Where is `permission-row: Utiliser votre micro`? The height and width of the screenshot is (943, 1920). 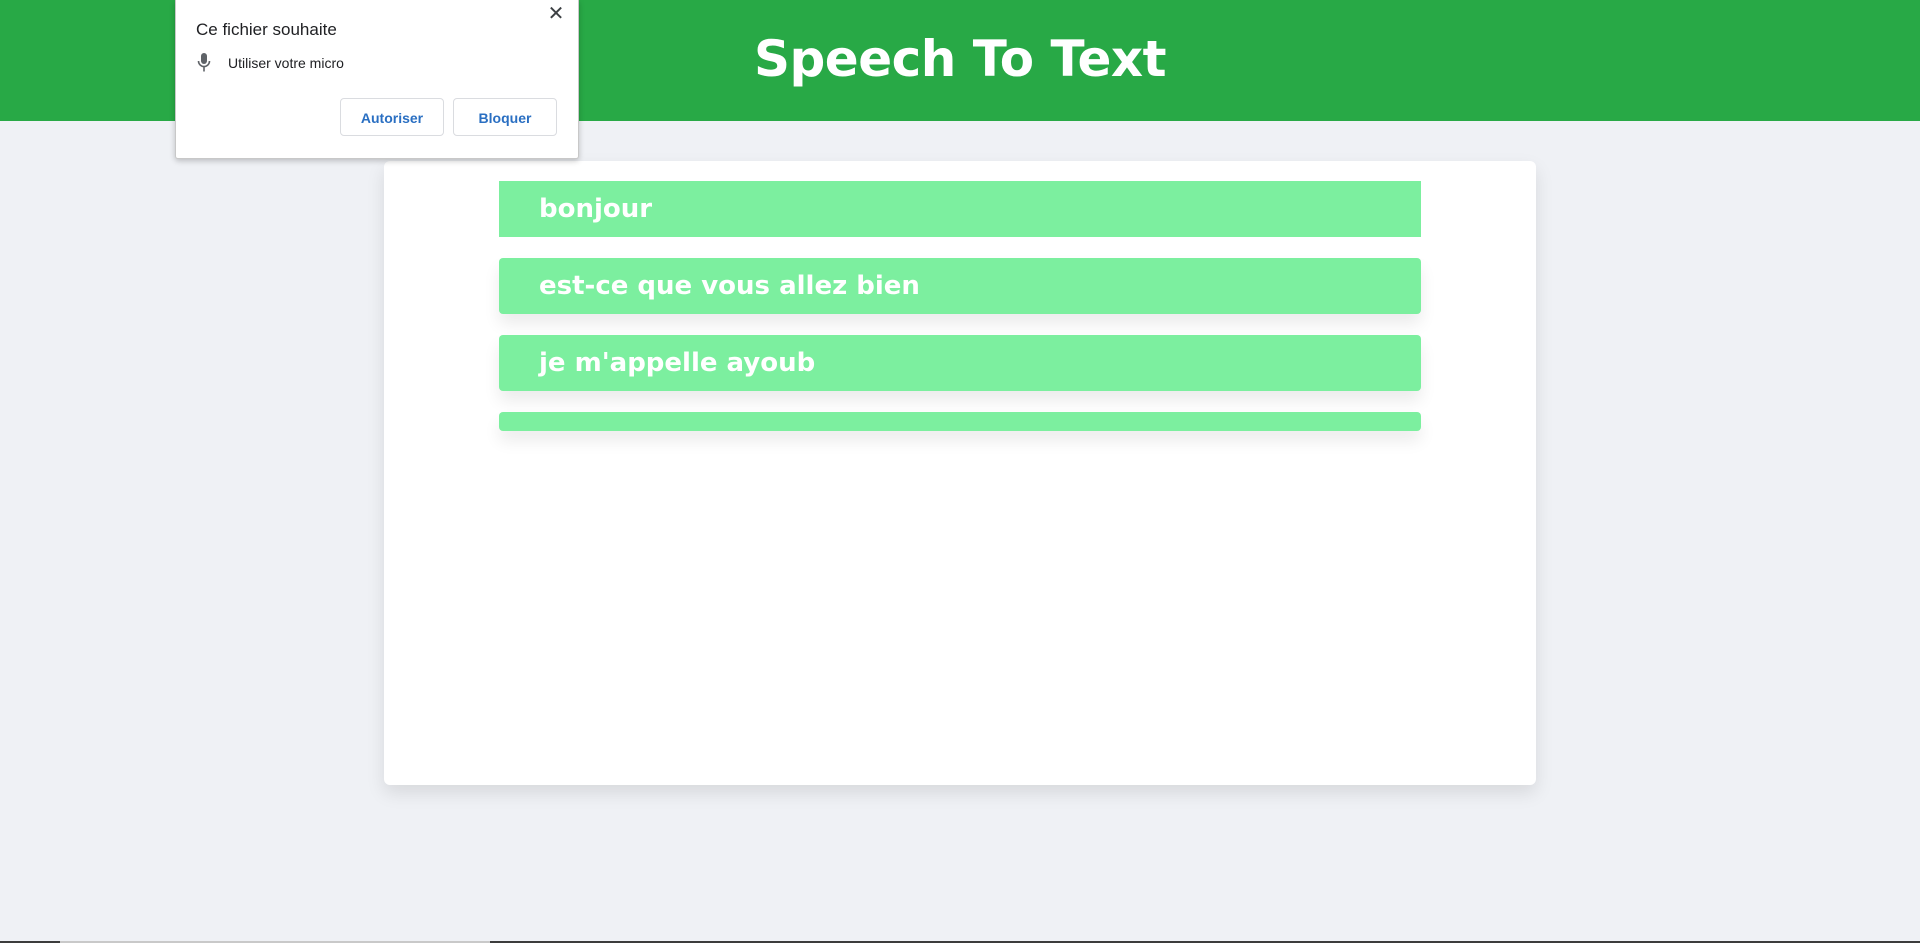
permission-row: Utiliser votre micro is located at coordinates (270, 63).